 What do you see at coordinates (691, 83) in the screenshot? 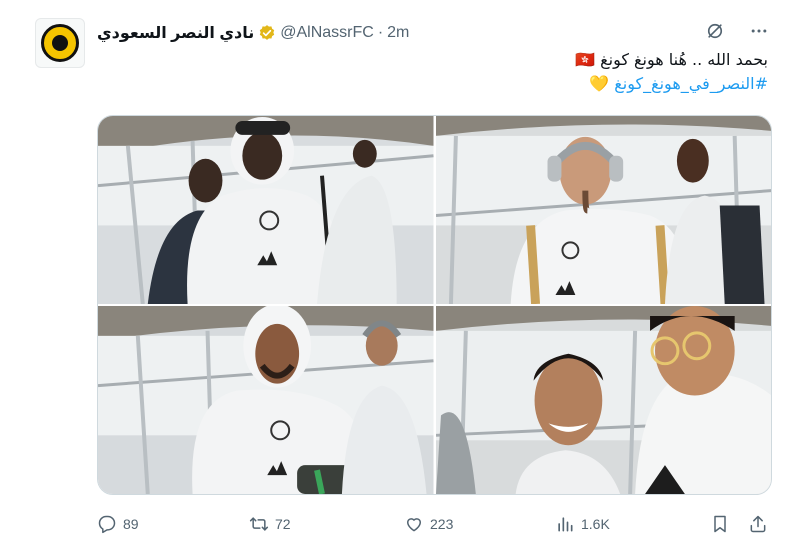
I see `hashtag-link: #النصر_في_هونغ_كونغ` at bounding box center [691, 83].